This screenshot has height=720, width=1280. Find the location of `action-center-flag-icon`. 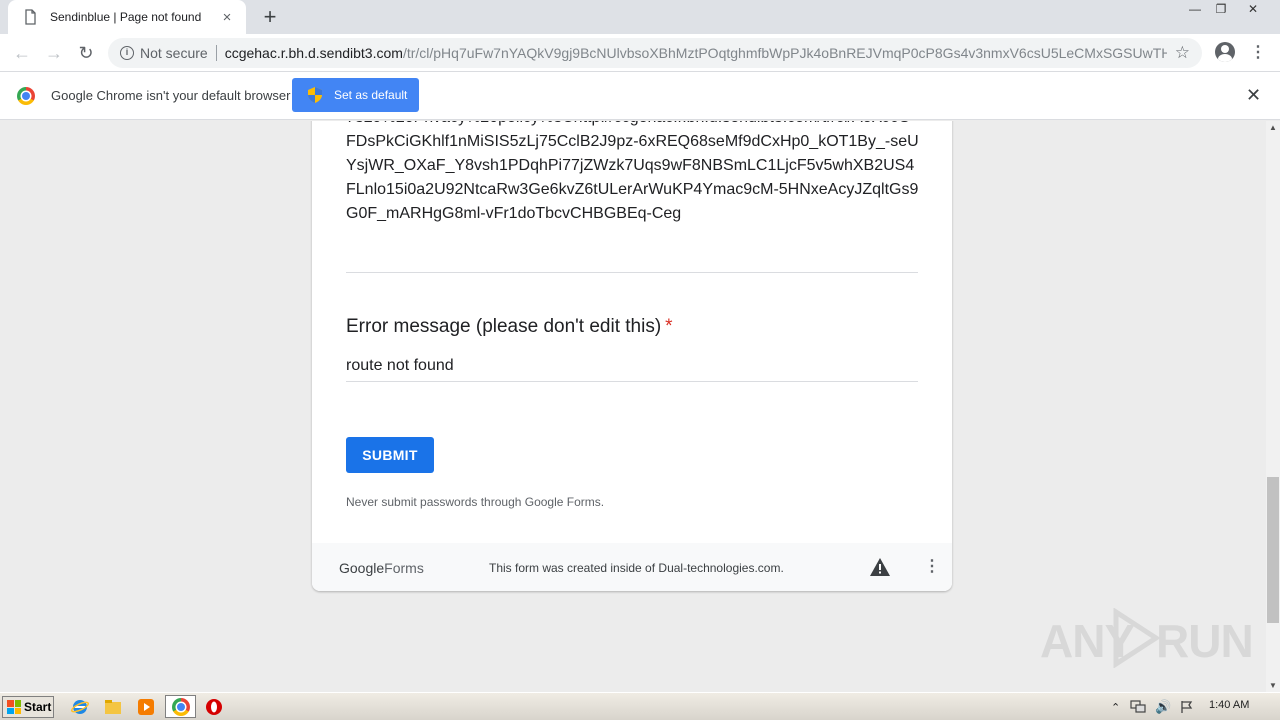

action-center-flag-icon is located at coordinates (1187, 707).